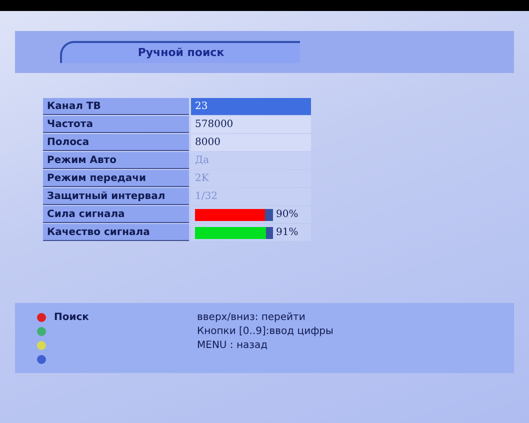 The width and height of the screenshot is (529, 423). What do you see at coordinates (116, 142) in the screenshot?
I see `field-label: Полоса` at bounding box center [116, 142].